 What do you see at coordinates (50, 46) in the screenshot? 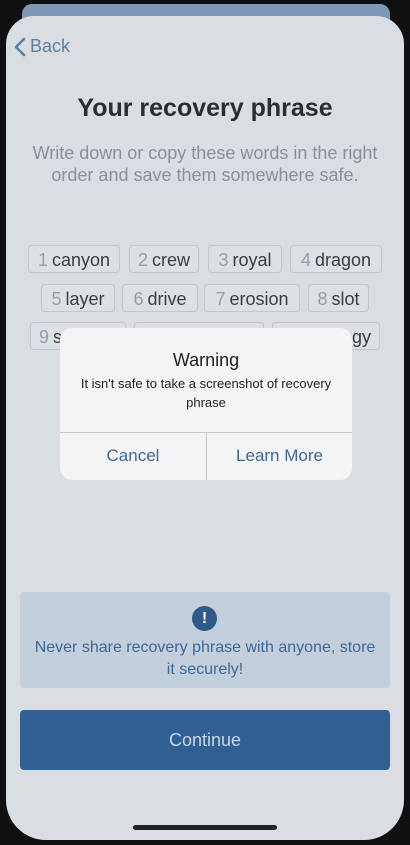
I see `back-label: Back` at bounding box center [50, 46].